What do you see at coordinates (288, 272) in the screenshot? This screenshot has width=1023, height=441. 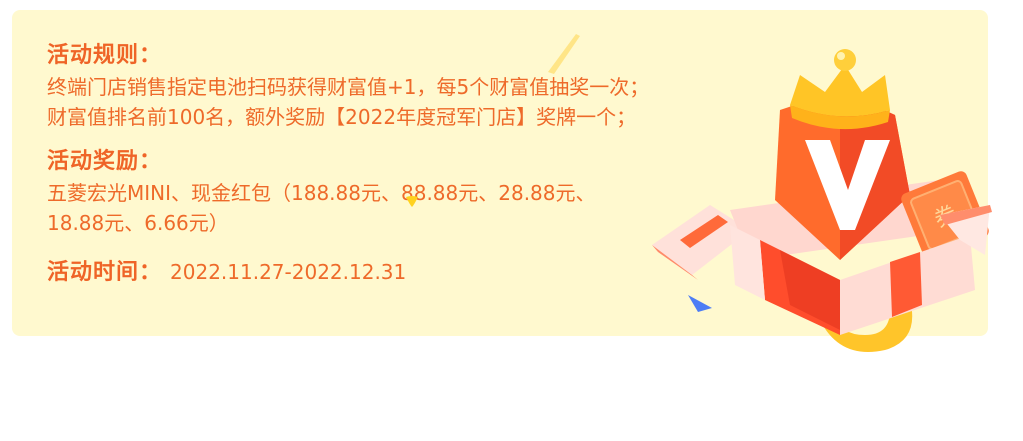 I see `time-value: 2022.11.27-2022.12.31` at bounding box center [288, 272].